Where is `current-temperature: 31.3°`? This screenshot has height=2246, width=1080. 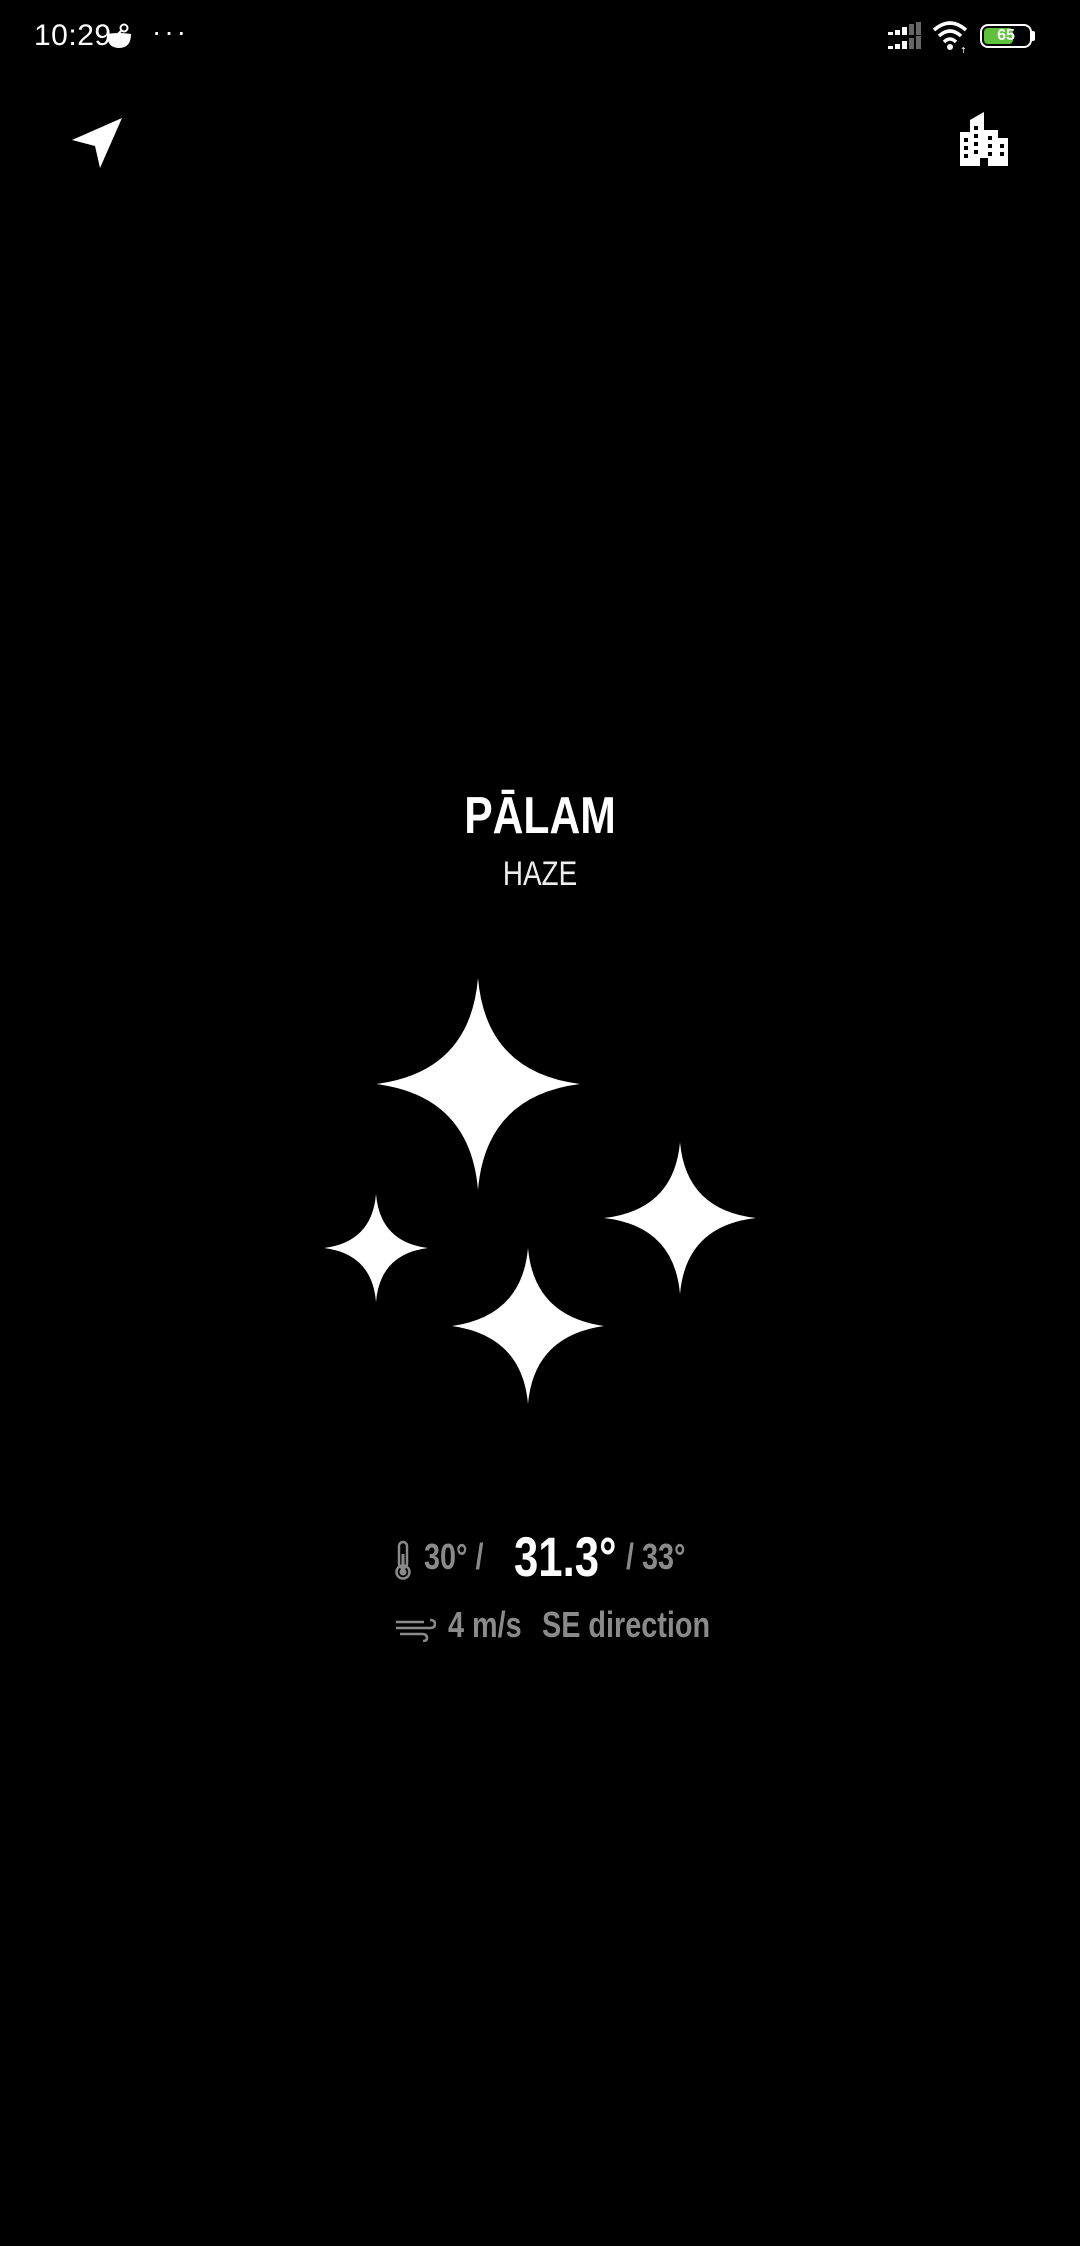
current-temperature: 31.3° is located at coordinates (565, 1556).